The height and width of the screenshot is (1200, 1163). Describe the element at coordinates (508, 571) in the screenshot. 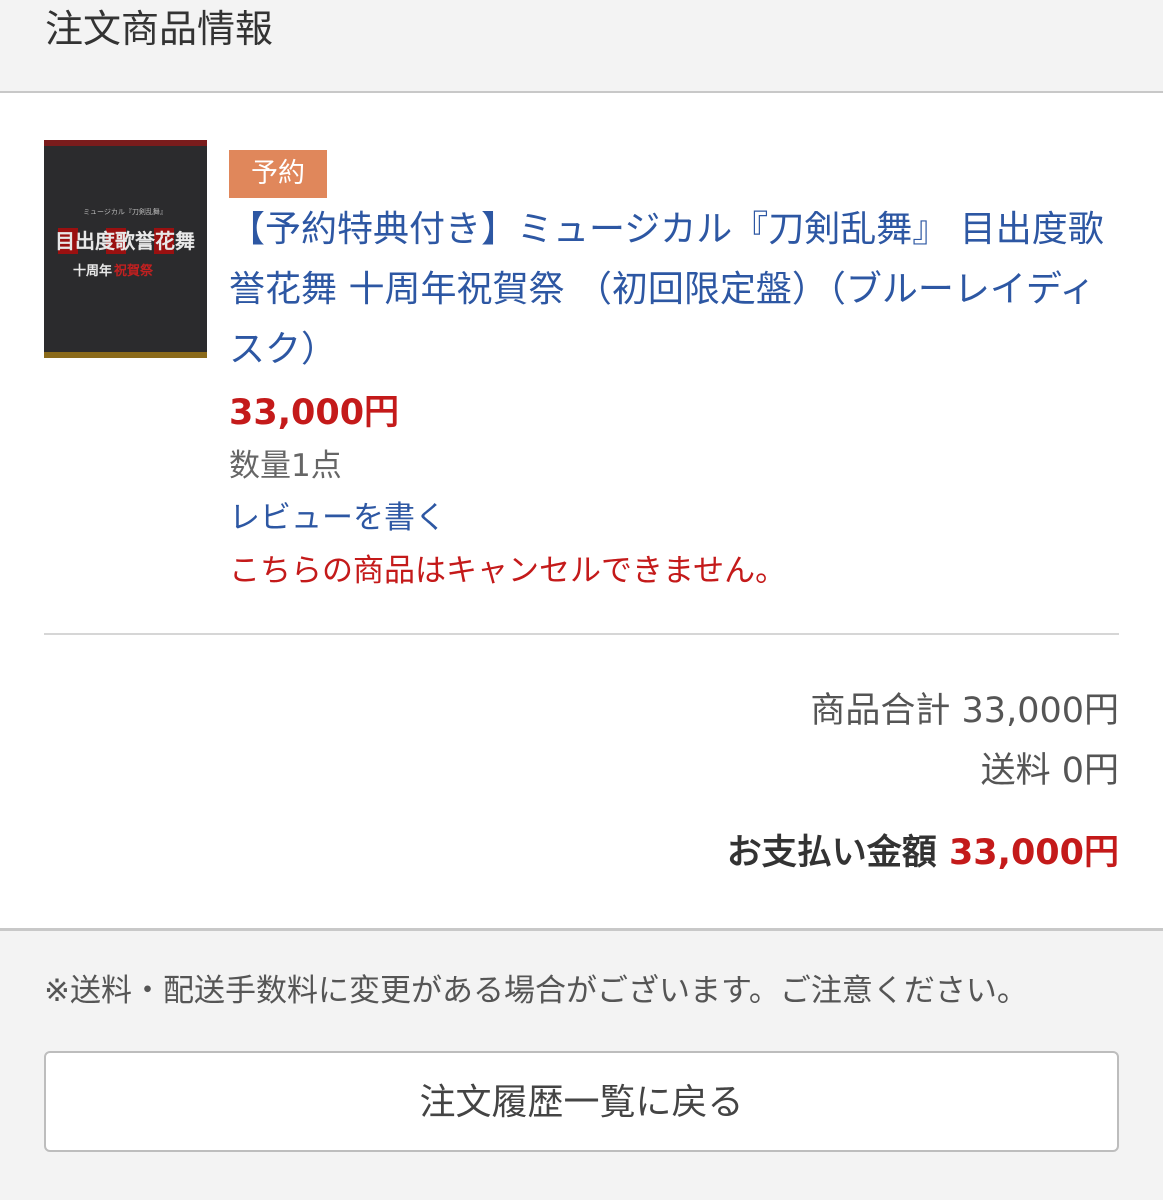

I see `cancel-not-allowed-note: こちらの商品はキャンセルできません。` at that location.